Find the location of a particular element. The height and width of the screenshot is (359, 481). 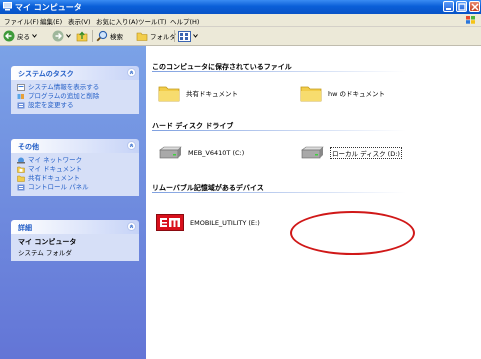

system-tasks-title: システムのタスク is located at coordinates (46, 74).